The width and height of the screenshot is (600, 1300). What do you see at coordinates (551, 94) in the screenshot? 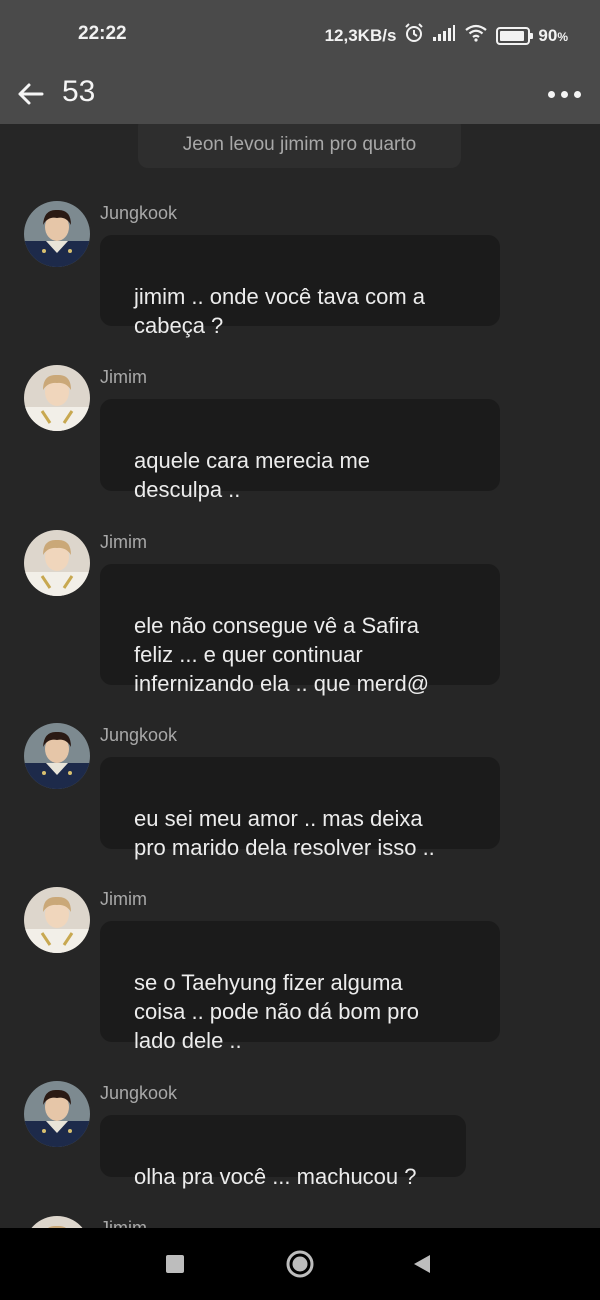
I see `more-options-icon` at bounding box center [551, 94].